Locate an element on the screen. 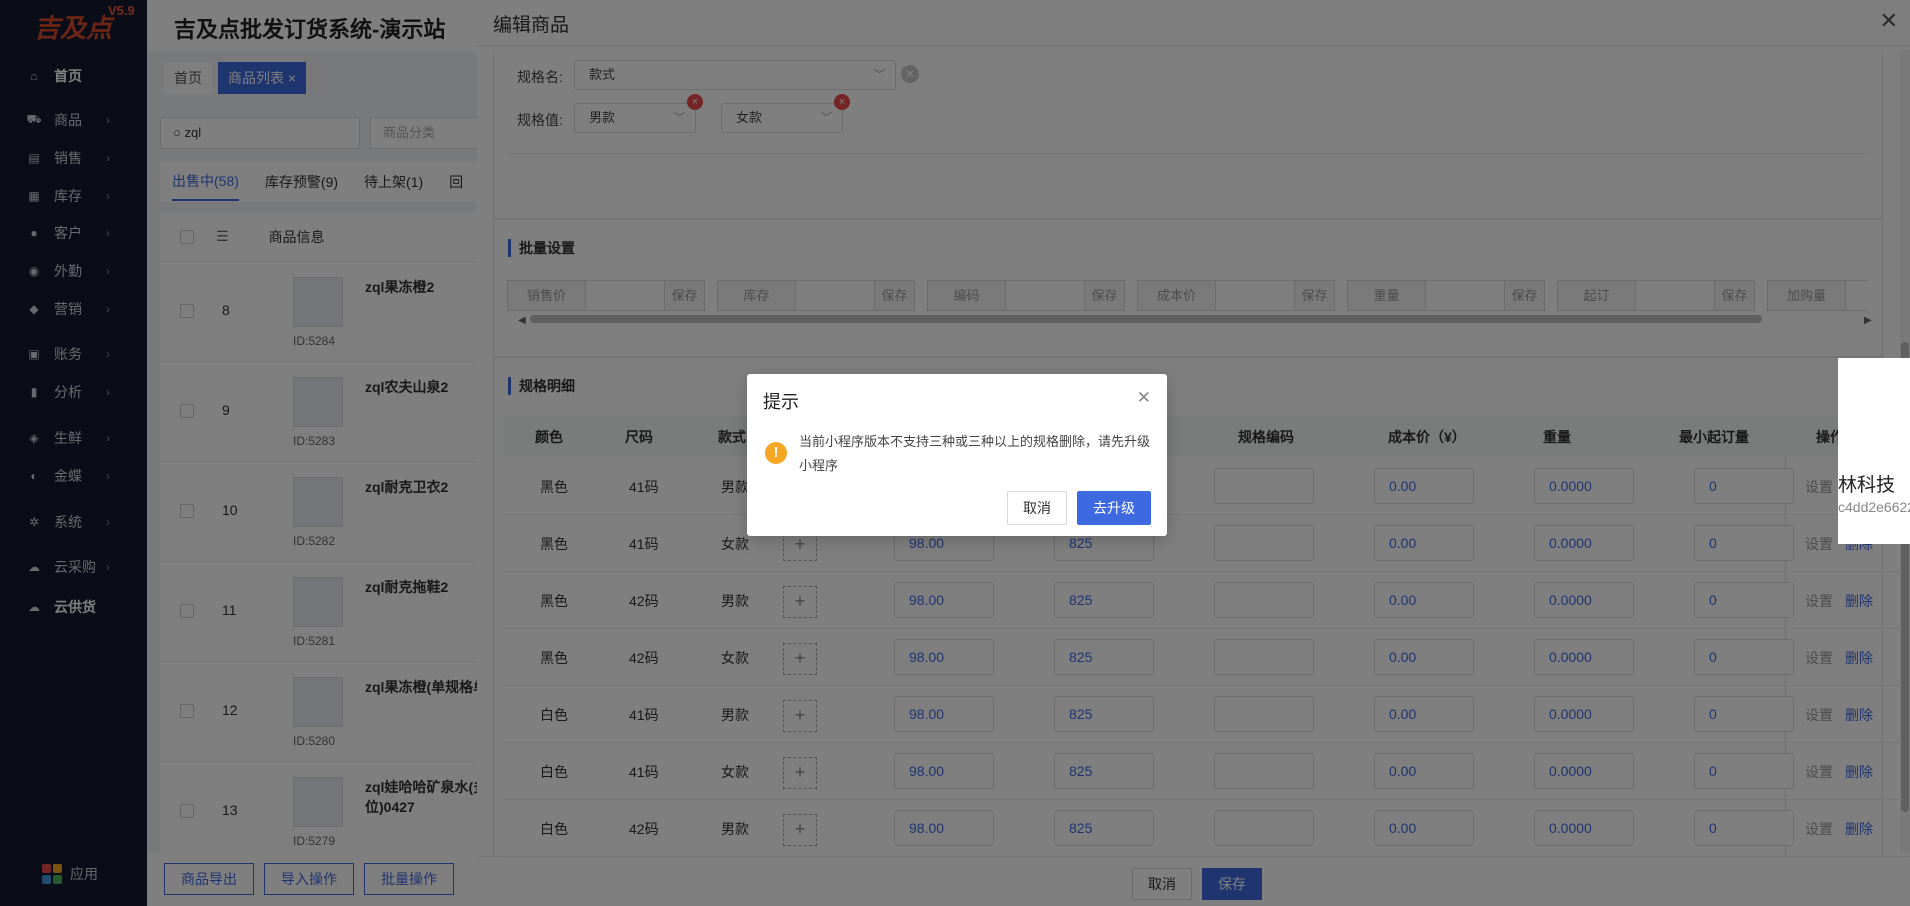 This screenshot has width=1910, height=906. side-popup-card: 林科技 c4dd2e6622 is located at coordinates (1874, 451).